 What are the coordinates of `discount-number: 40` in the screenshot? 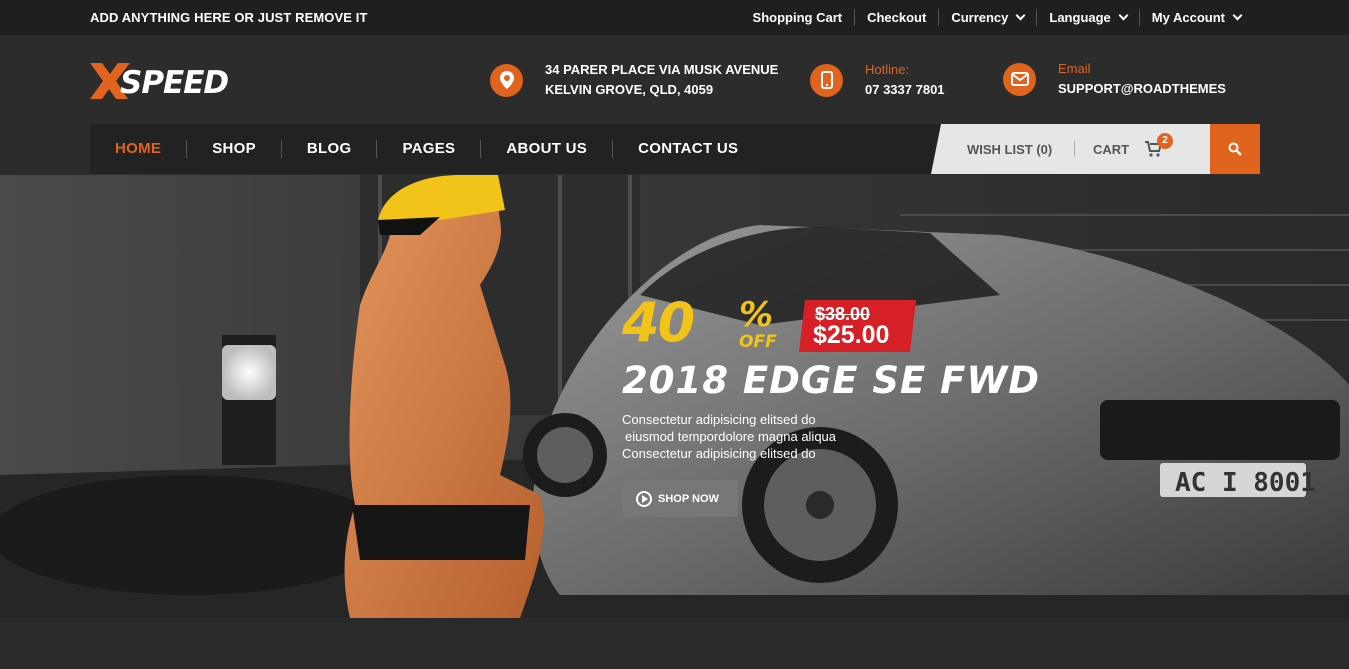 It's located at (658, 322).